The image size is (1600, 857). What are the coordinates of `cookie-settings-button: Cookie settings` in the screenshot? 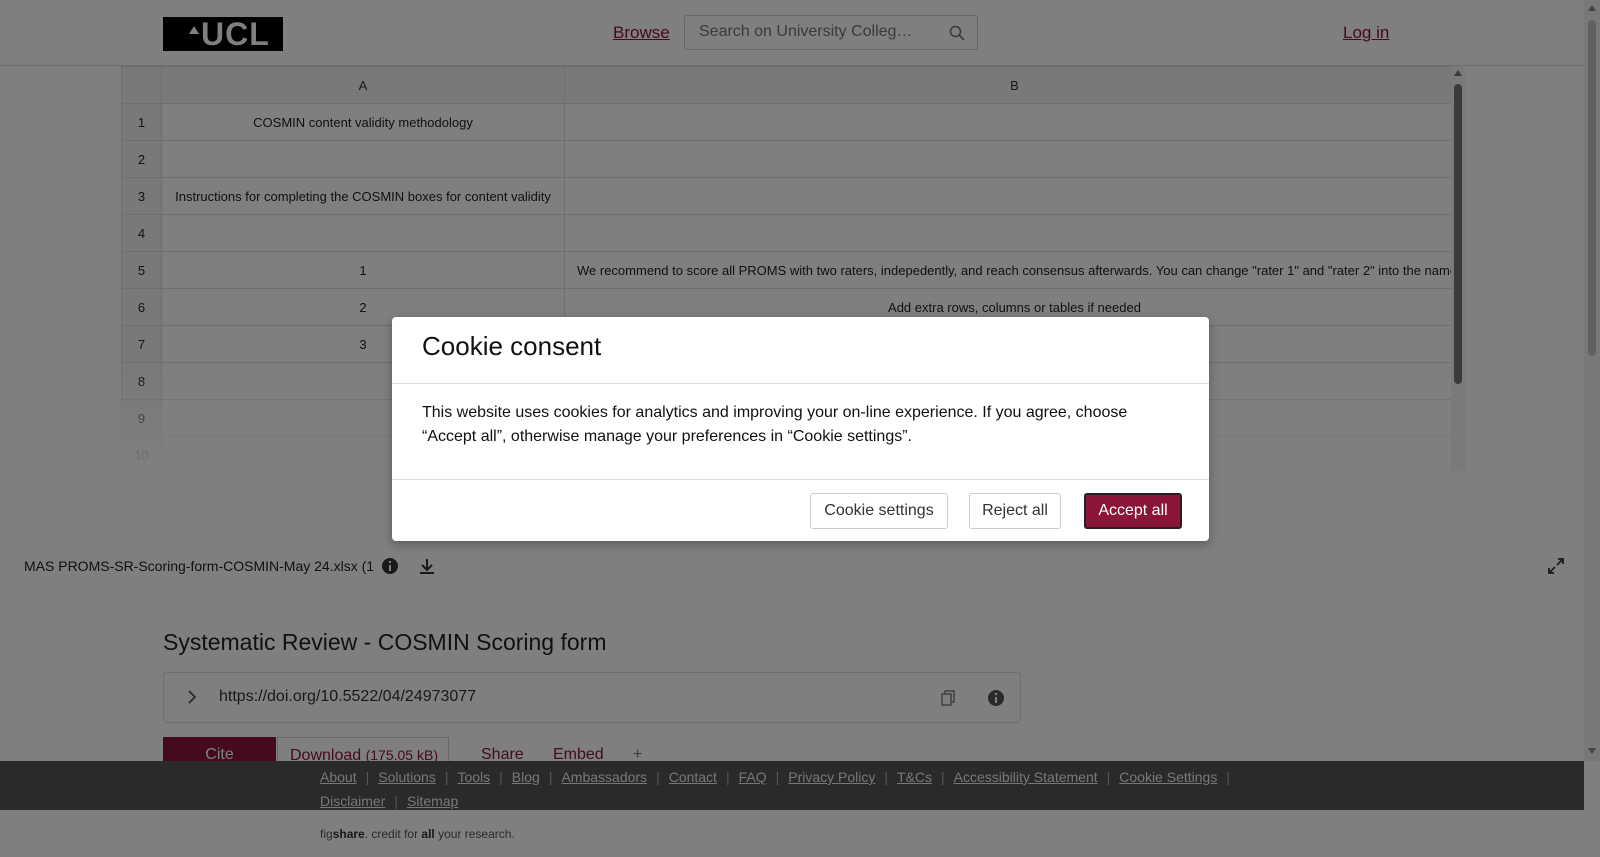 It's located at (879, 511).